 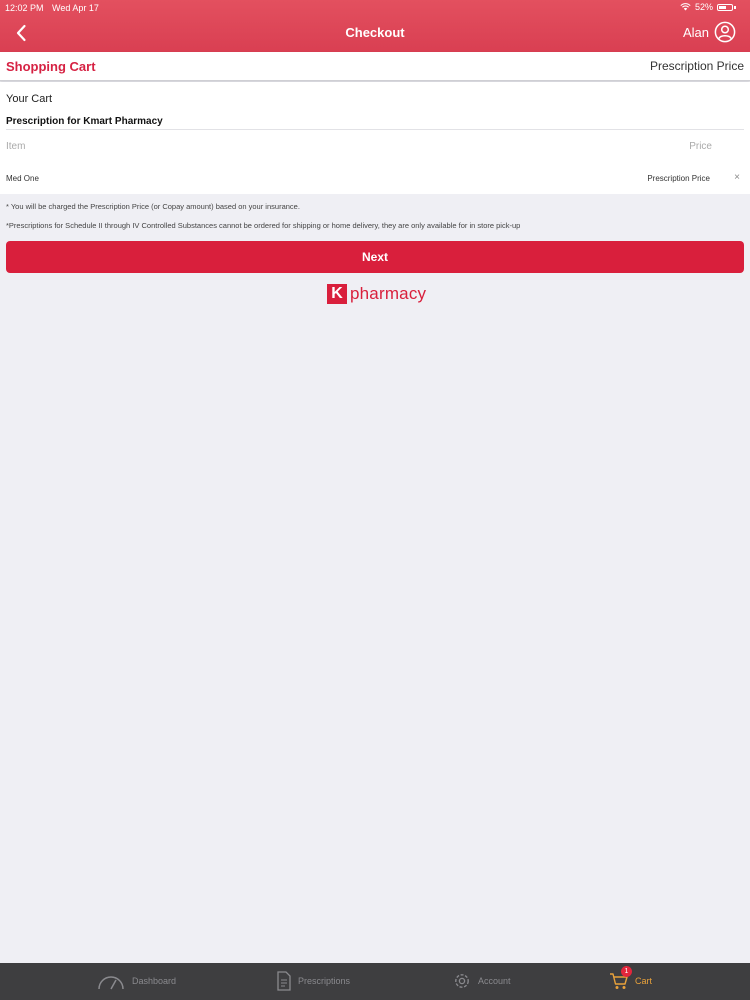 What do you see at coordinates (375, 32) in the screenshot?
I see `page-title: Checkout` at bounding box center [375, 32].